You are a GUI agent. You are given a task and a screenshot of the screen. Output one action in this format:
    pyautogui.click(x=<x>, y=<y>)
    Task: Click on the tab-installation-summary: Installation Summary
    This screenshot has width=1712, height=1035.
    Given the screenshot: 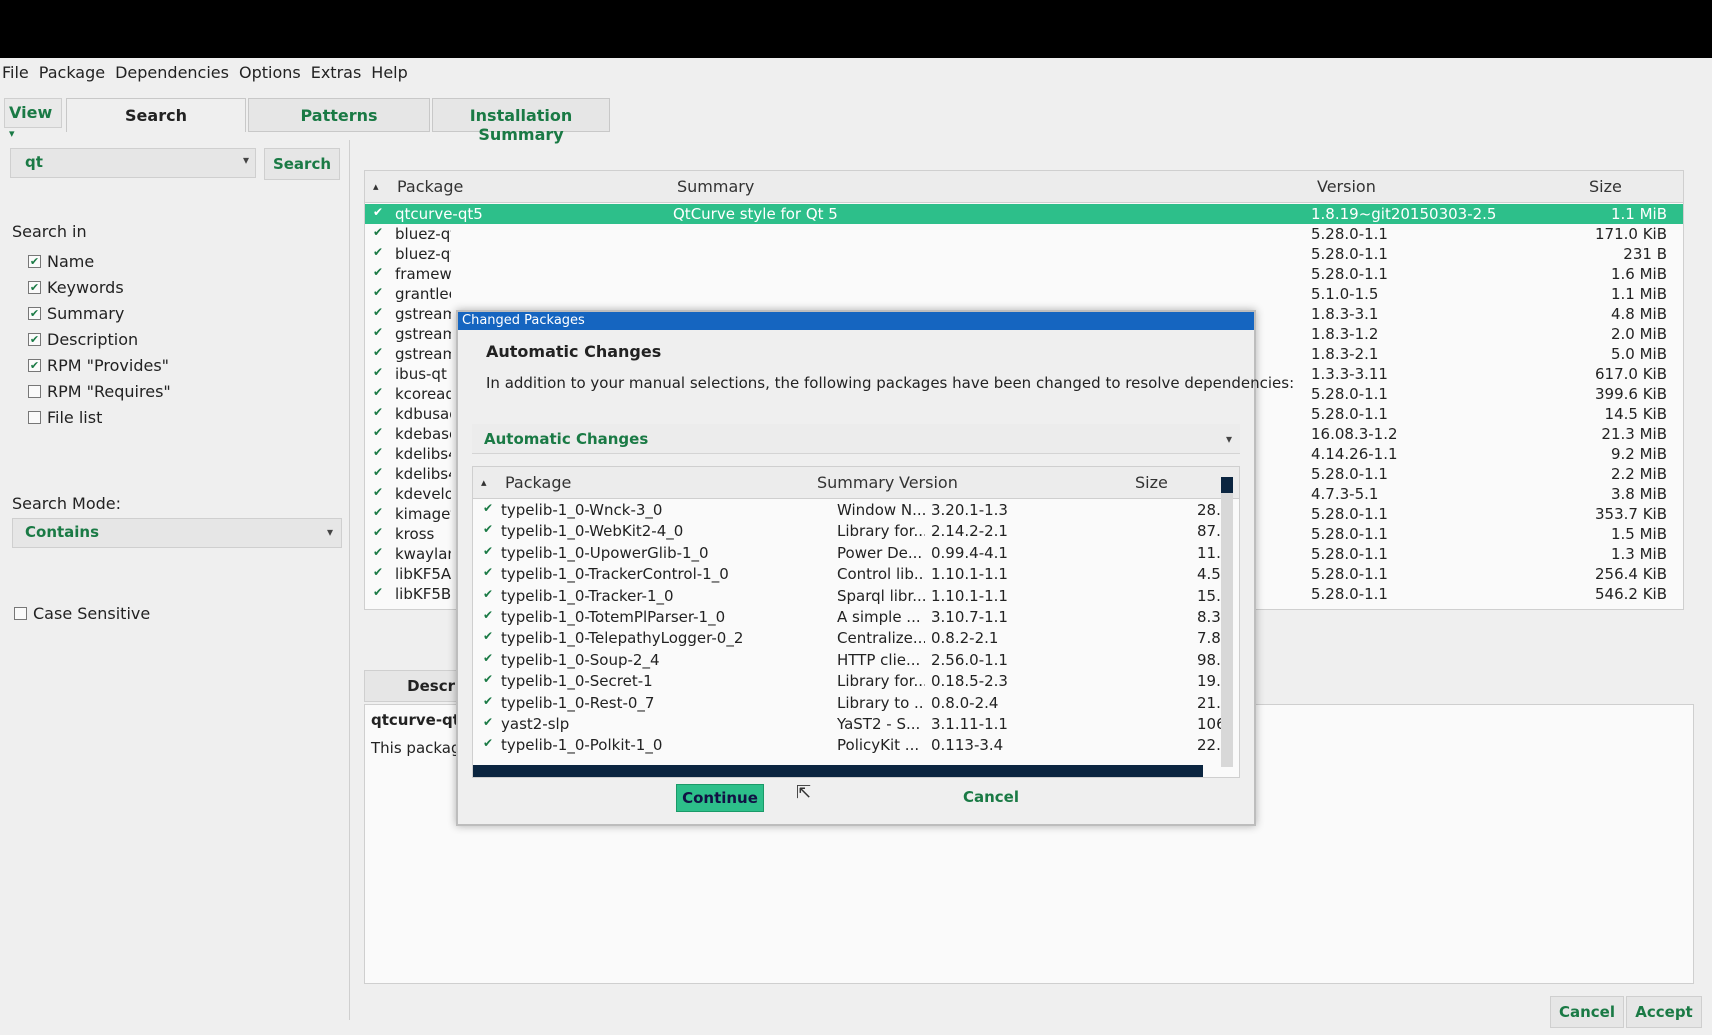 What is the action you would take?
    pyautogui.click(x=521, y=121)
    